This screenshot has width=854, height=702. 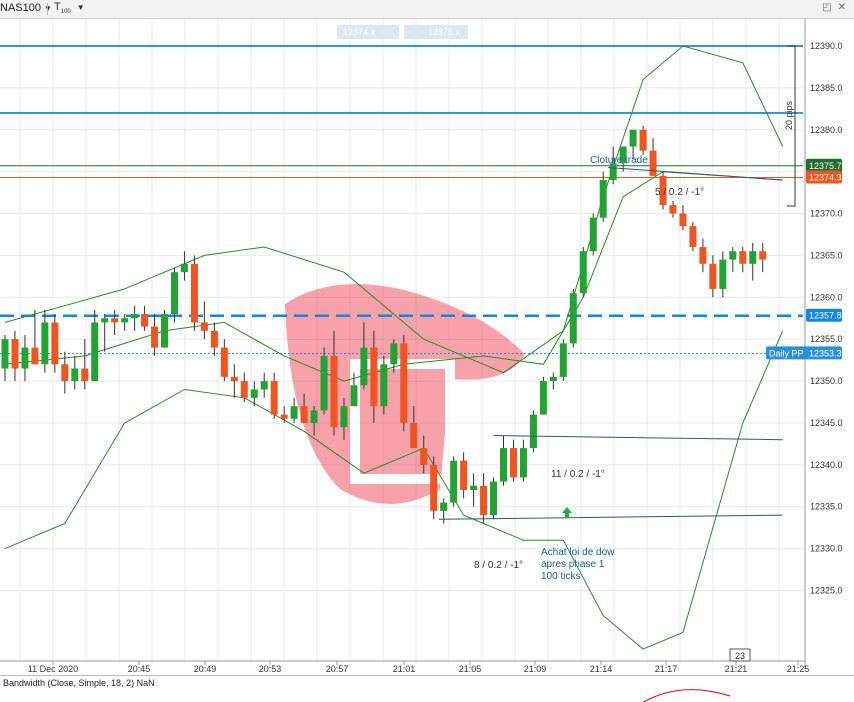 What do you see at coordinates (826, 549) in the screenshot?
I see `price-tick-label: 12330.0` at bounding box center [826, 549].